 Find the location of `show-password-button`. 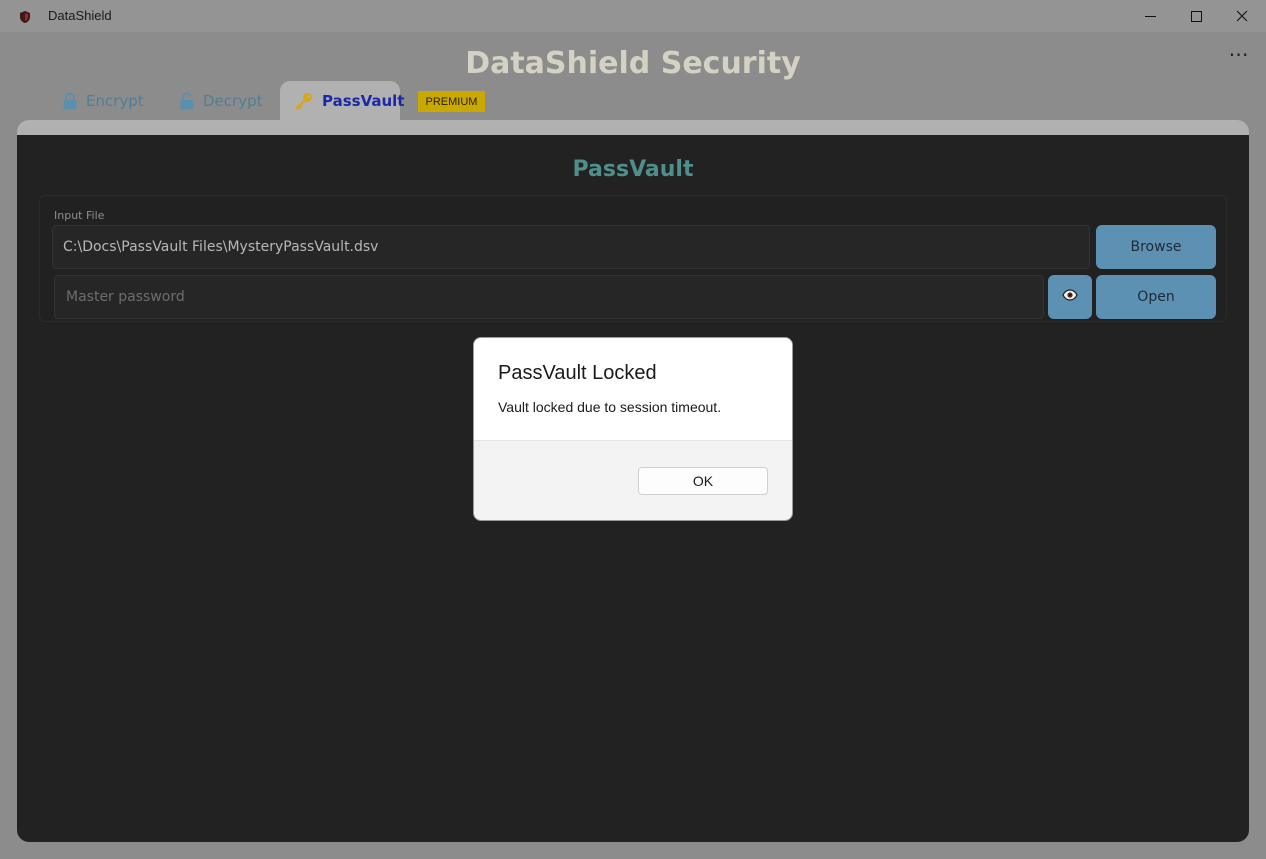

show-password-button is located at coordinates (1070, 297).